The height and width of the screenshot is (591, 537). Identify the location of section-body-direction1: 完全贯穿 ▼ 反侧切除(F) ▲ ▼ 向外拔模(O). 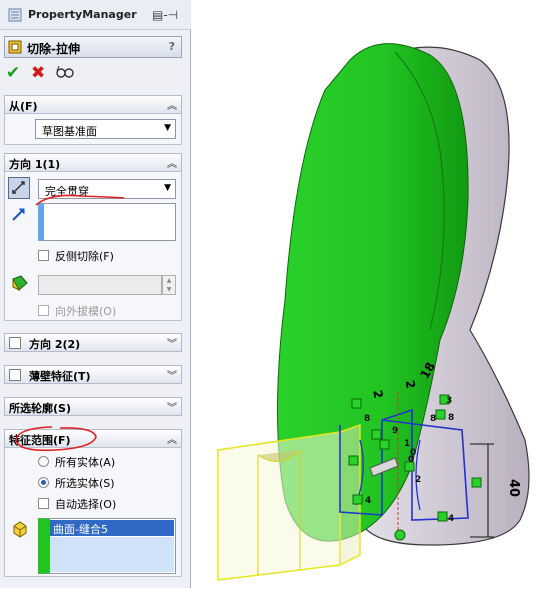
(93, 246).